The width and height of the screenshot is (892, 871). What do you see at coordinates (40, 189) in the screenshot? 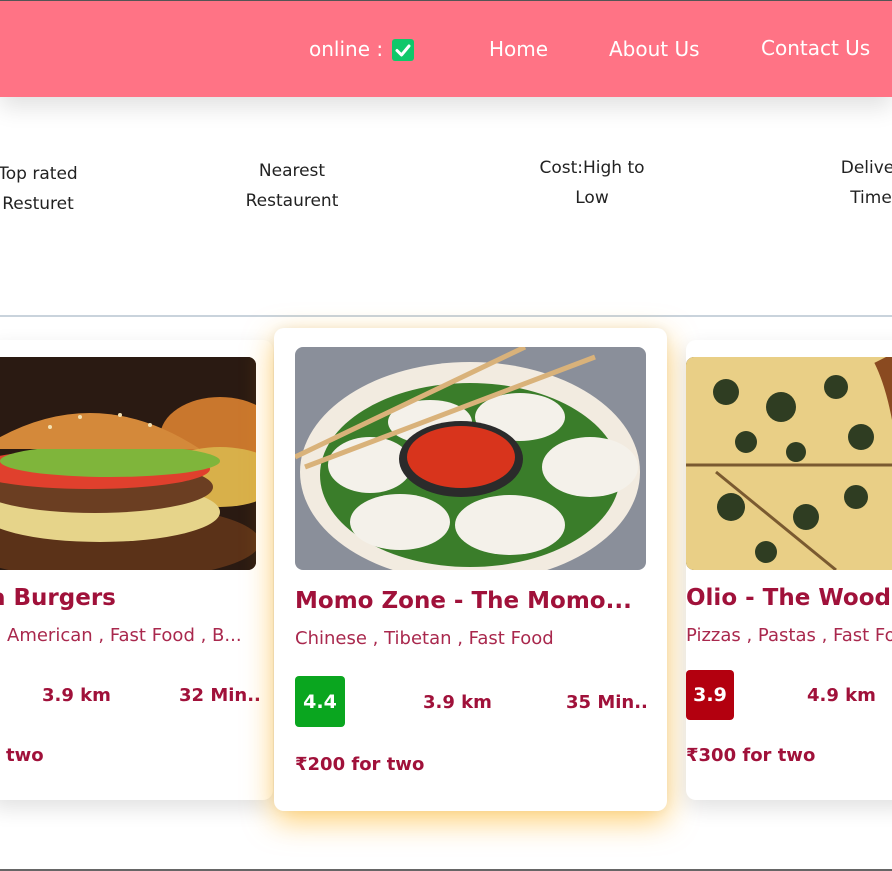
I see `filter-top-rated: Top rated Resturet` at bounding box center [40, 189].